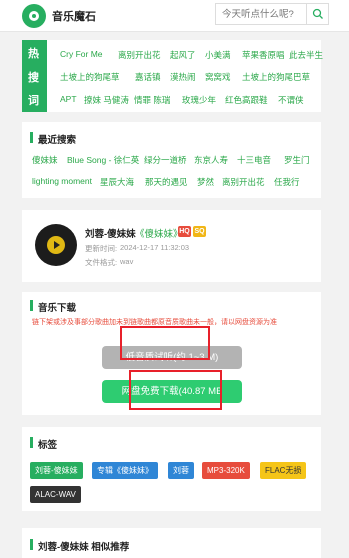 This screenshot has width=349, height=558. What do you see at coordinates (117, 182) in the screenshot?
I see `recent-keyword: 星辰大海` at bounding box center [117, 182].